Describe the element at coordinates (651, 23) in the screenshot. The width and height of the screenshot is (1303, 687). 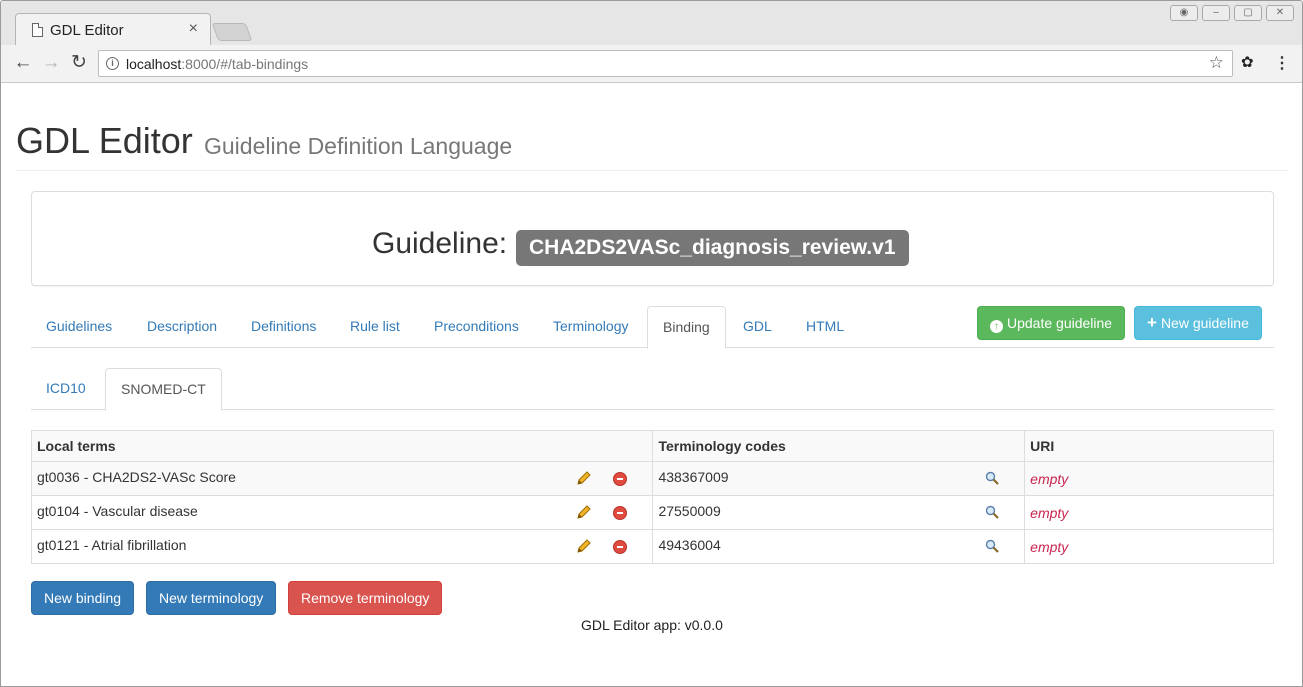
I see `browser-titlebar: GDL Editor × ◉ – ▢ ✕` at that location.